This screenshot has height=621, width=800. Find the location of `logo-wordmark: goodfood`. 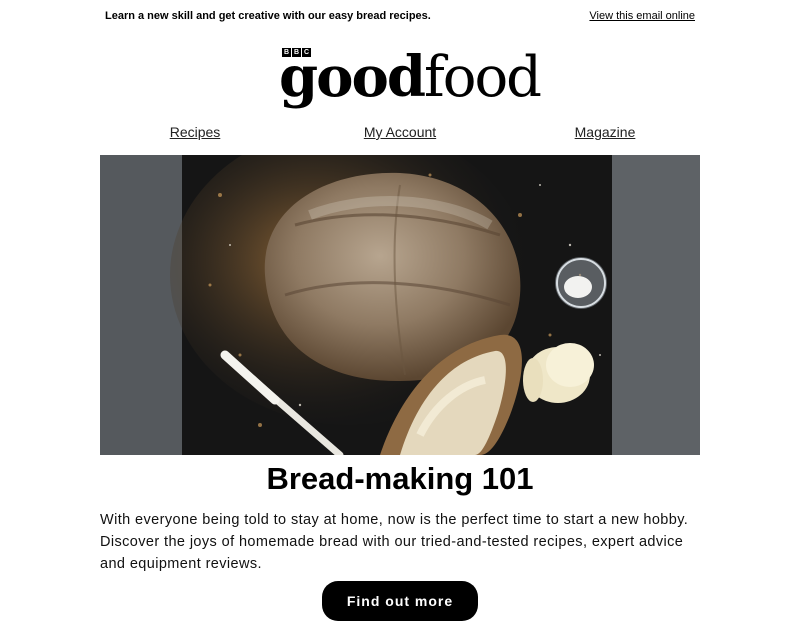

logo-wordmark: goodfood is located at coordinates (410, 77).